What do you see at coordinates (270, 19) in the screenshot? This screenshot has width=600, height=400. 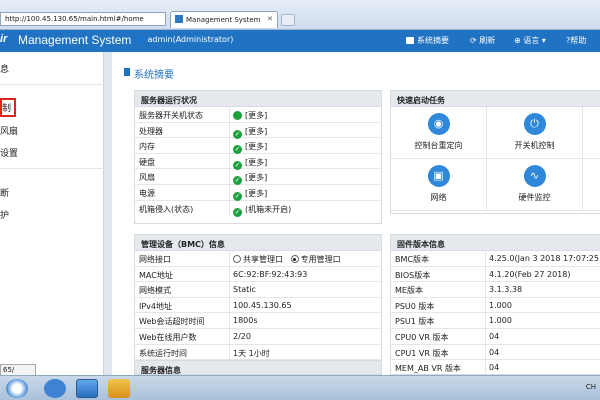 I see `close-tab-icon: ✕` at bounding box center [270, 19].